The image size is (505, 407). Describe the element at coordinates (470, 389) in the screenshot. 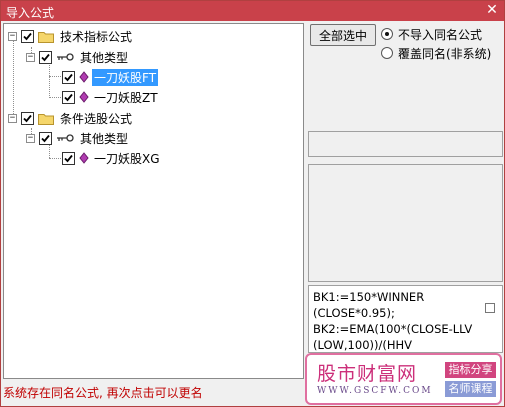

I see `watermark-tag: 名师课程` at that location.